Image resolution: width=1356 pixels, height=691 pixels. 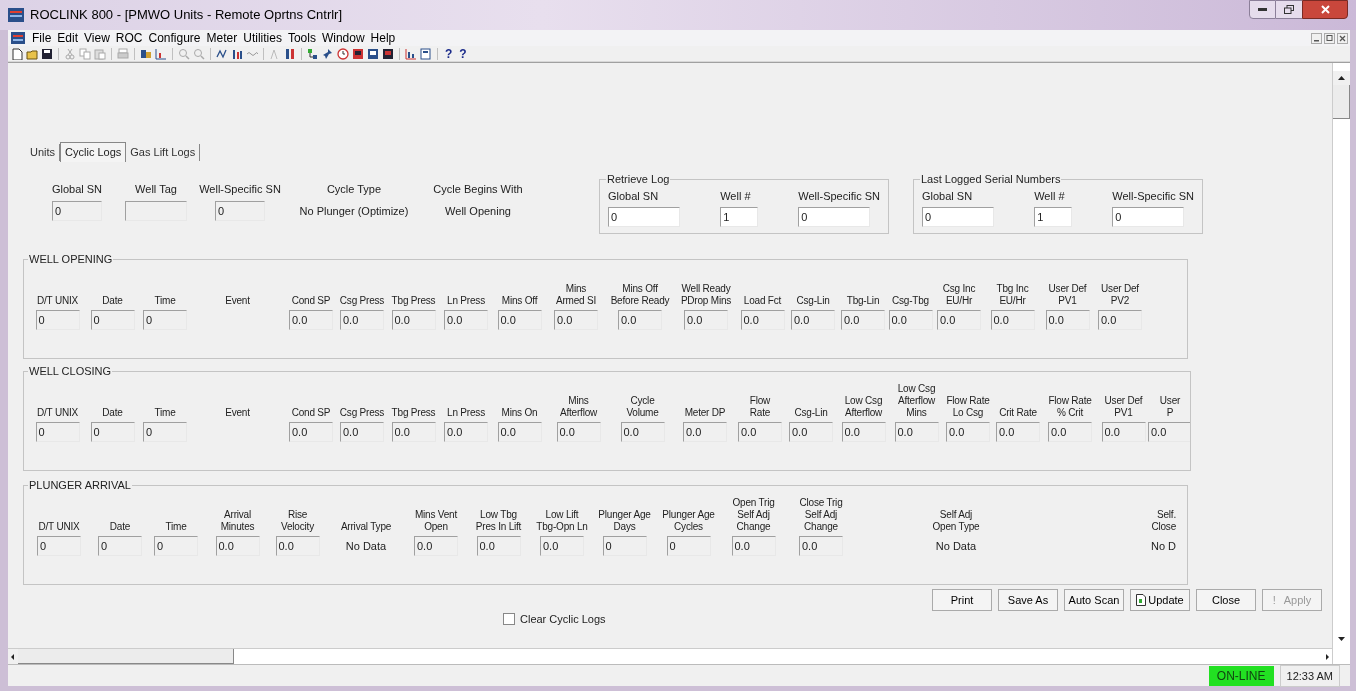 I want to click on menu-item: Configure, so click(x=174, y=38).